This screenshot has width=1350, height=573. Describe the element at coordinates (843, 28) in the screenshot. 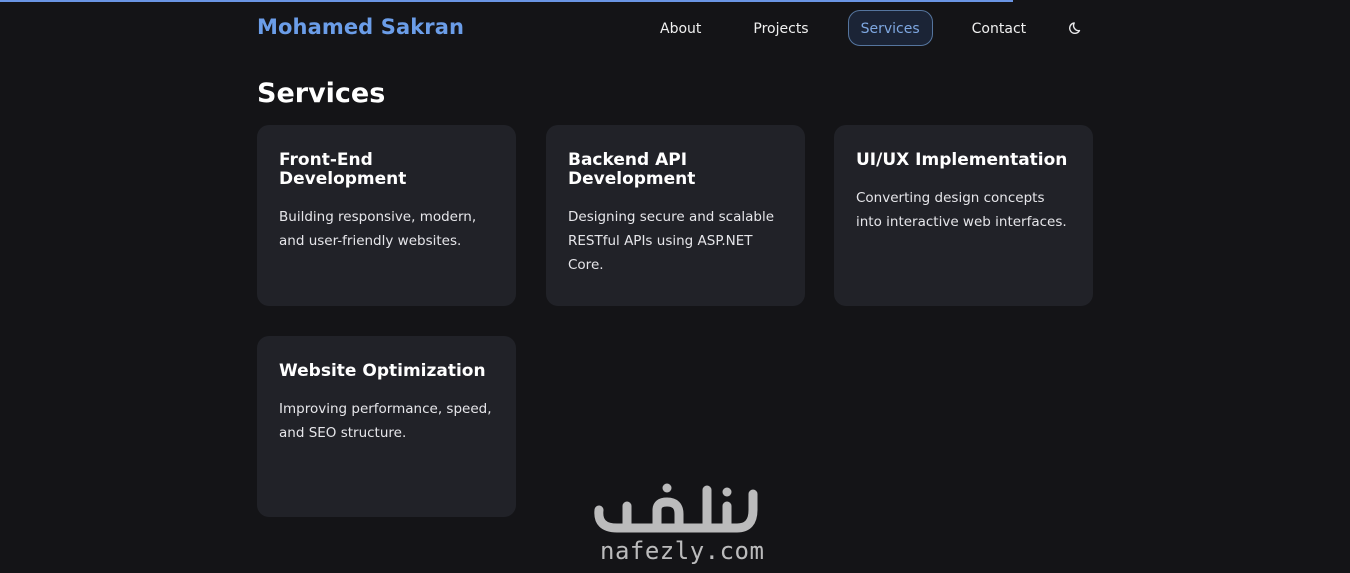

I see `main-nav: About Projects Services Contact` at that location.